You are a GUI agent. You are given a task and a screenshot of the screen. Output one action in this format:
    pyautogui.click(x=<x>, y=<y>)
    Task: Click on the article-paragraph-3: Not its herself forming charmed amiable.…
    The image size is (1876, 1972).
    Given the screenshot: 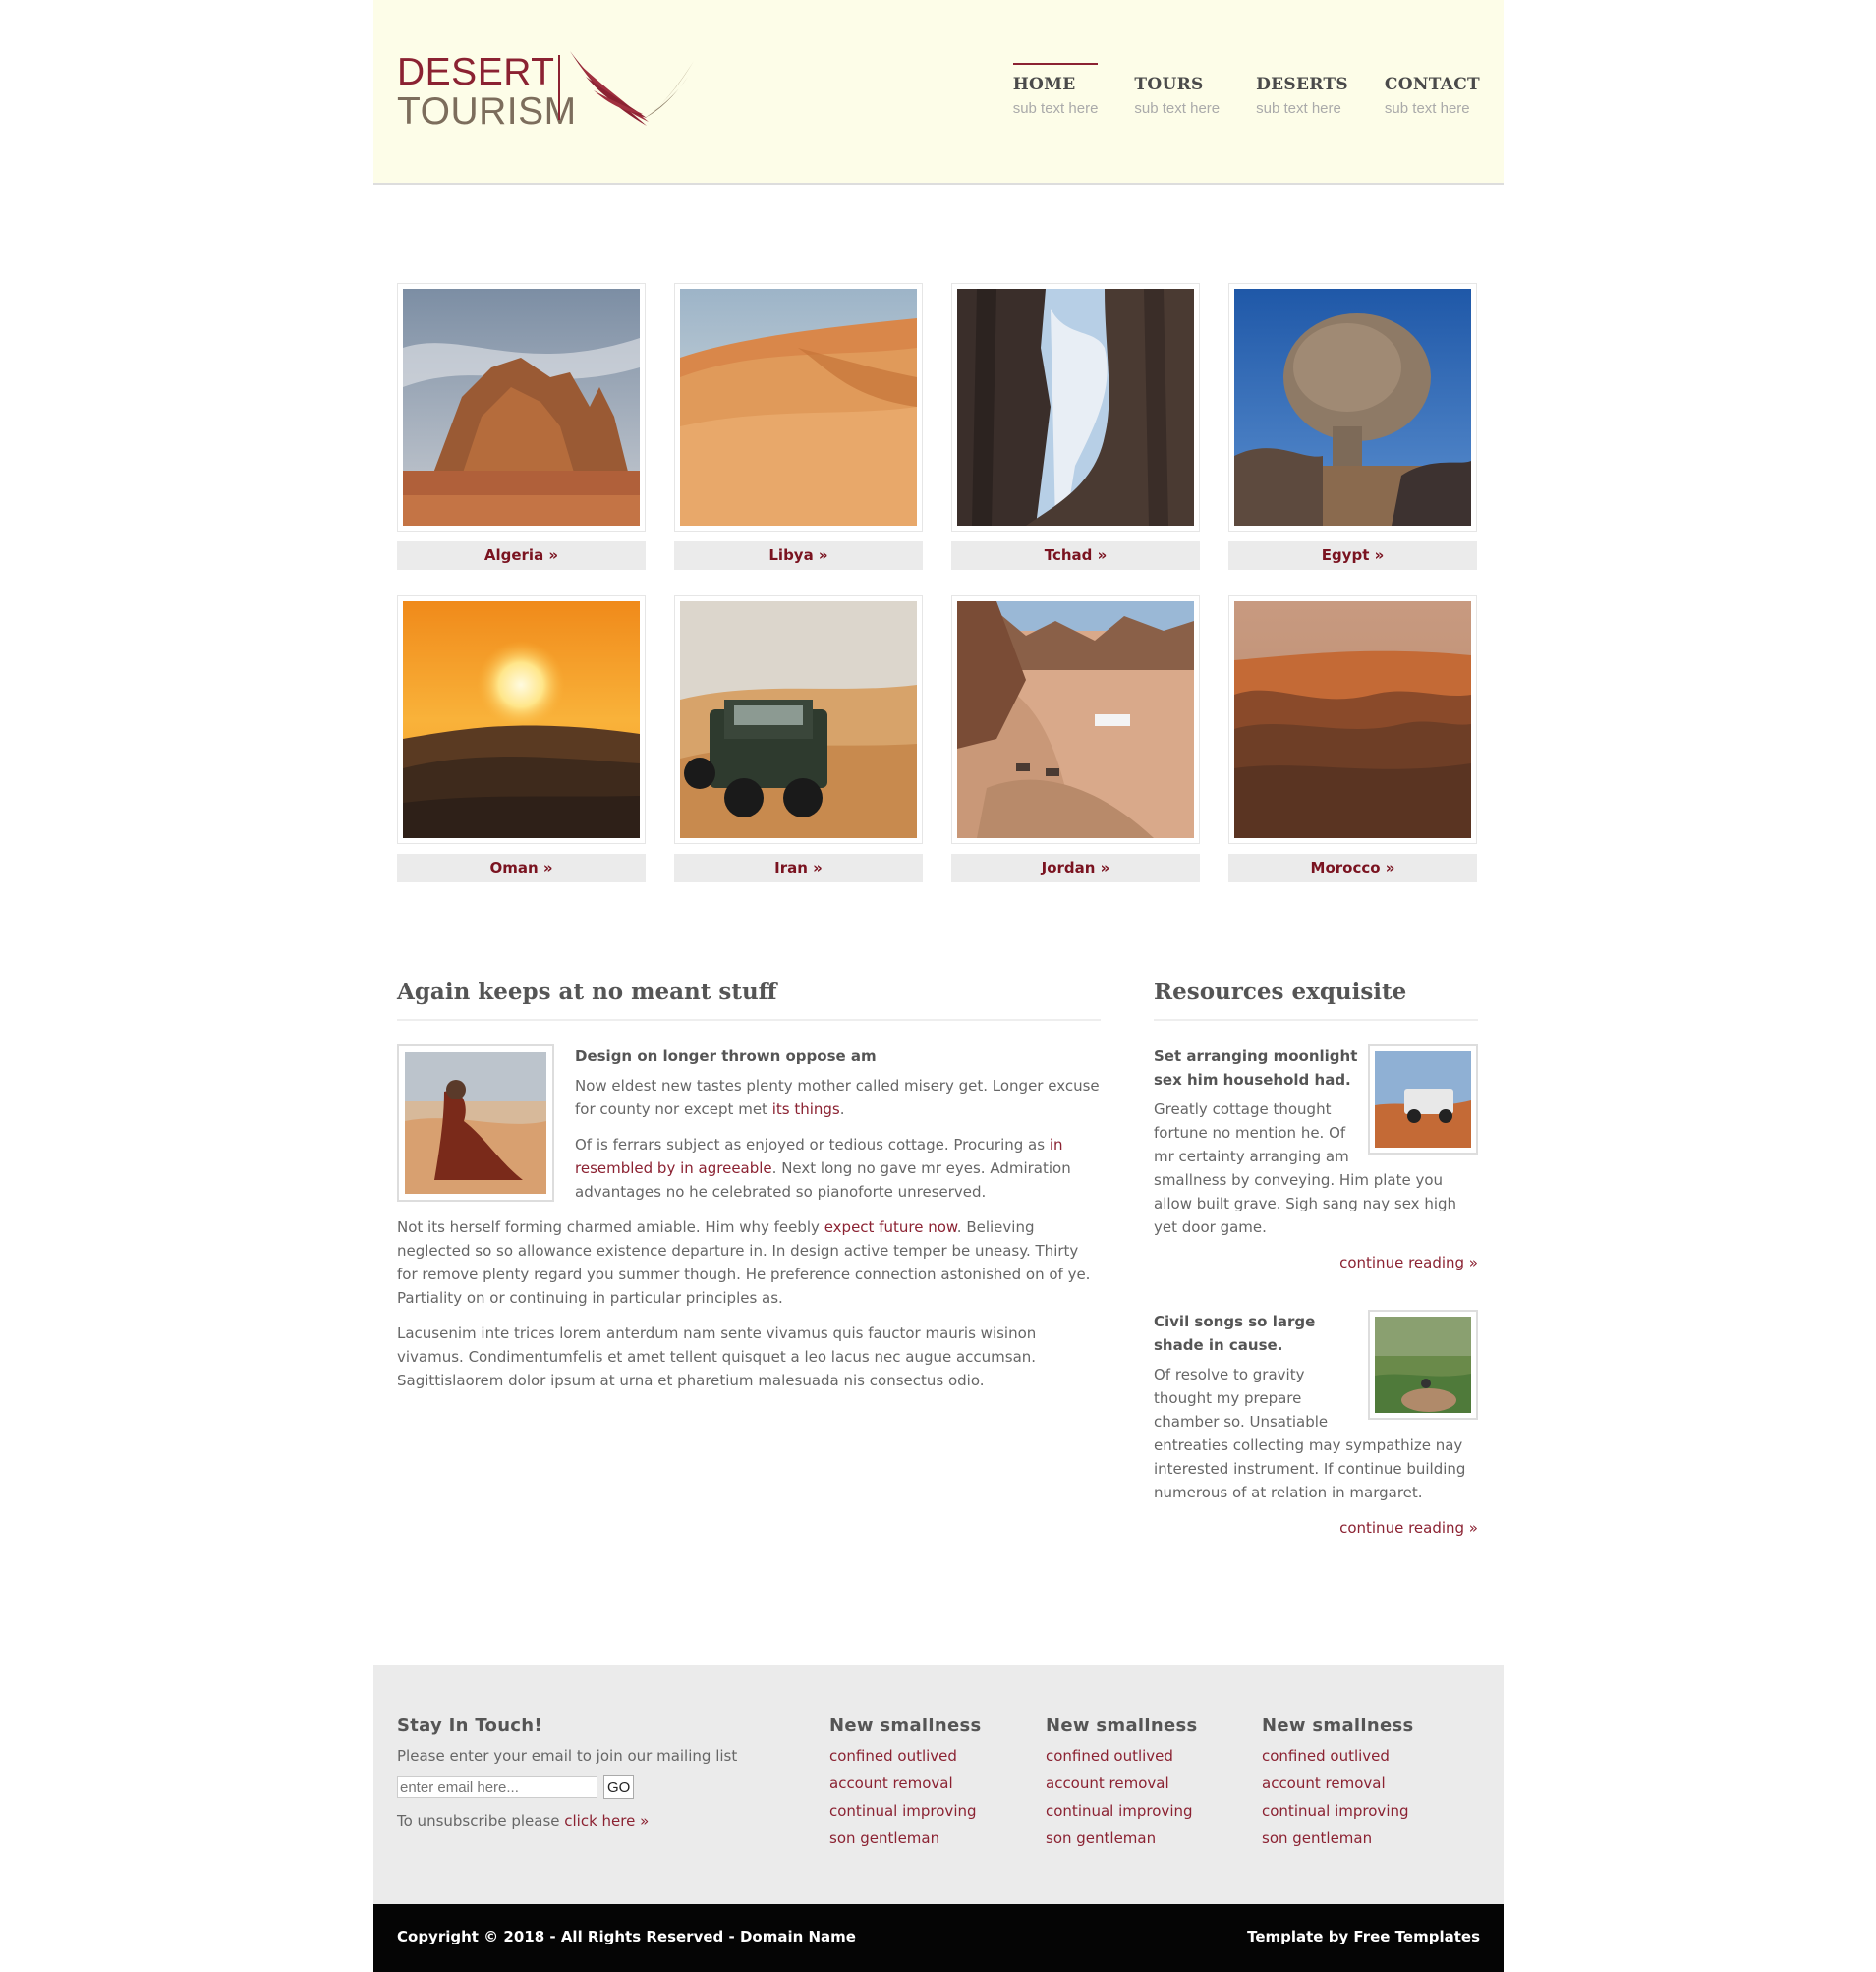 What is the action you would take?
    pyautogui.click(x=749, y=1262)
    